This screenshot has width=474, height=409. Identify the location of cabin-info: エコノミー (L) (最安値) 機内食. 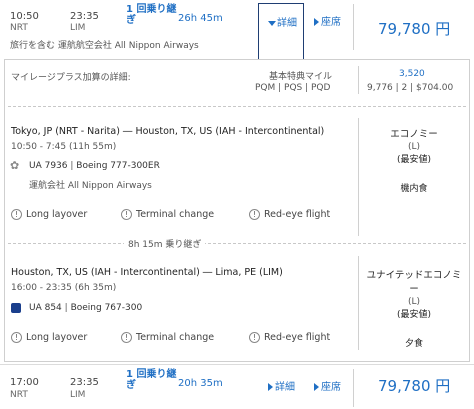
(414, 160).